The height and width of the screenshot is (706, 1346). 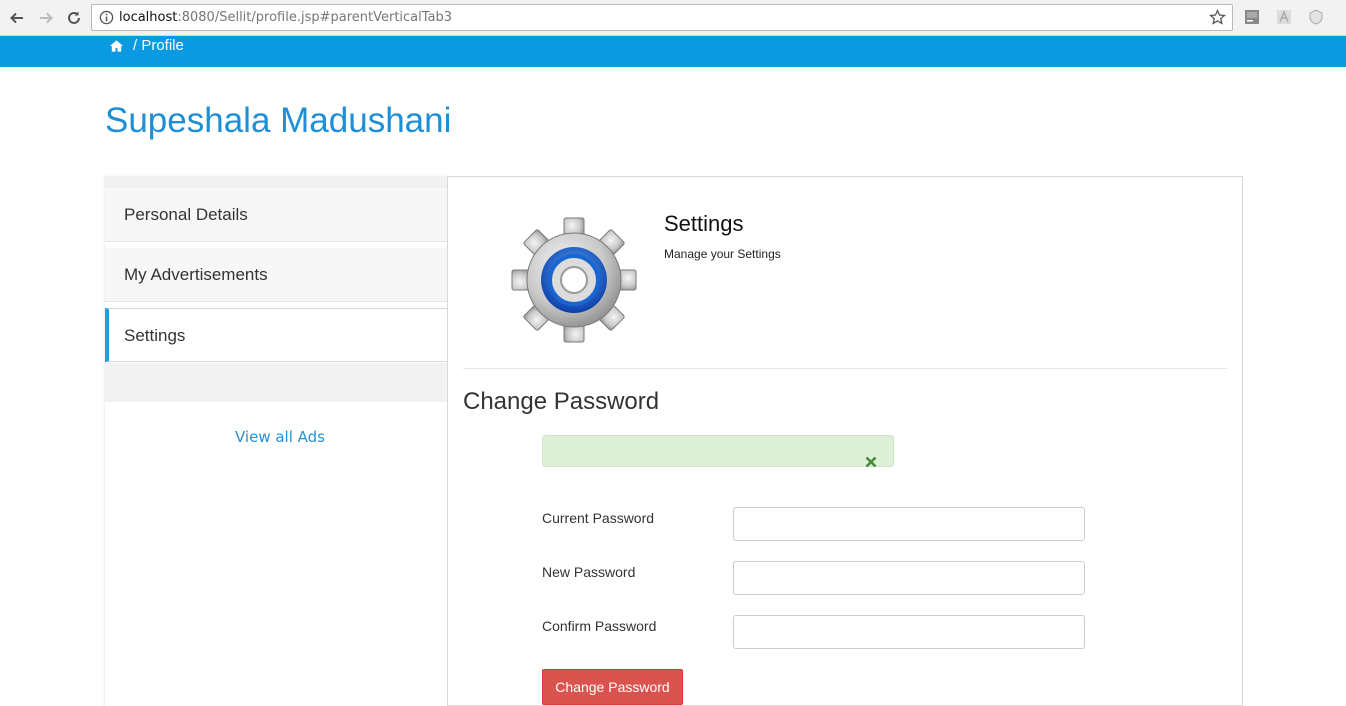 What do you see at coordinates (116, 46) in the screenshot?
I see `home-icon` at bounding box center [116, 46].